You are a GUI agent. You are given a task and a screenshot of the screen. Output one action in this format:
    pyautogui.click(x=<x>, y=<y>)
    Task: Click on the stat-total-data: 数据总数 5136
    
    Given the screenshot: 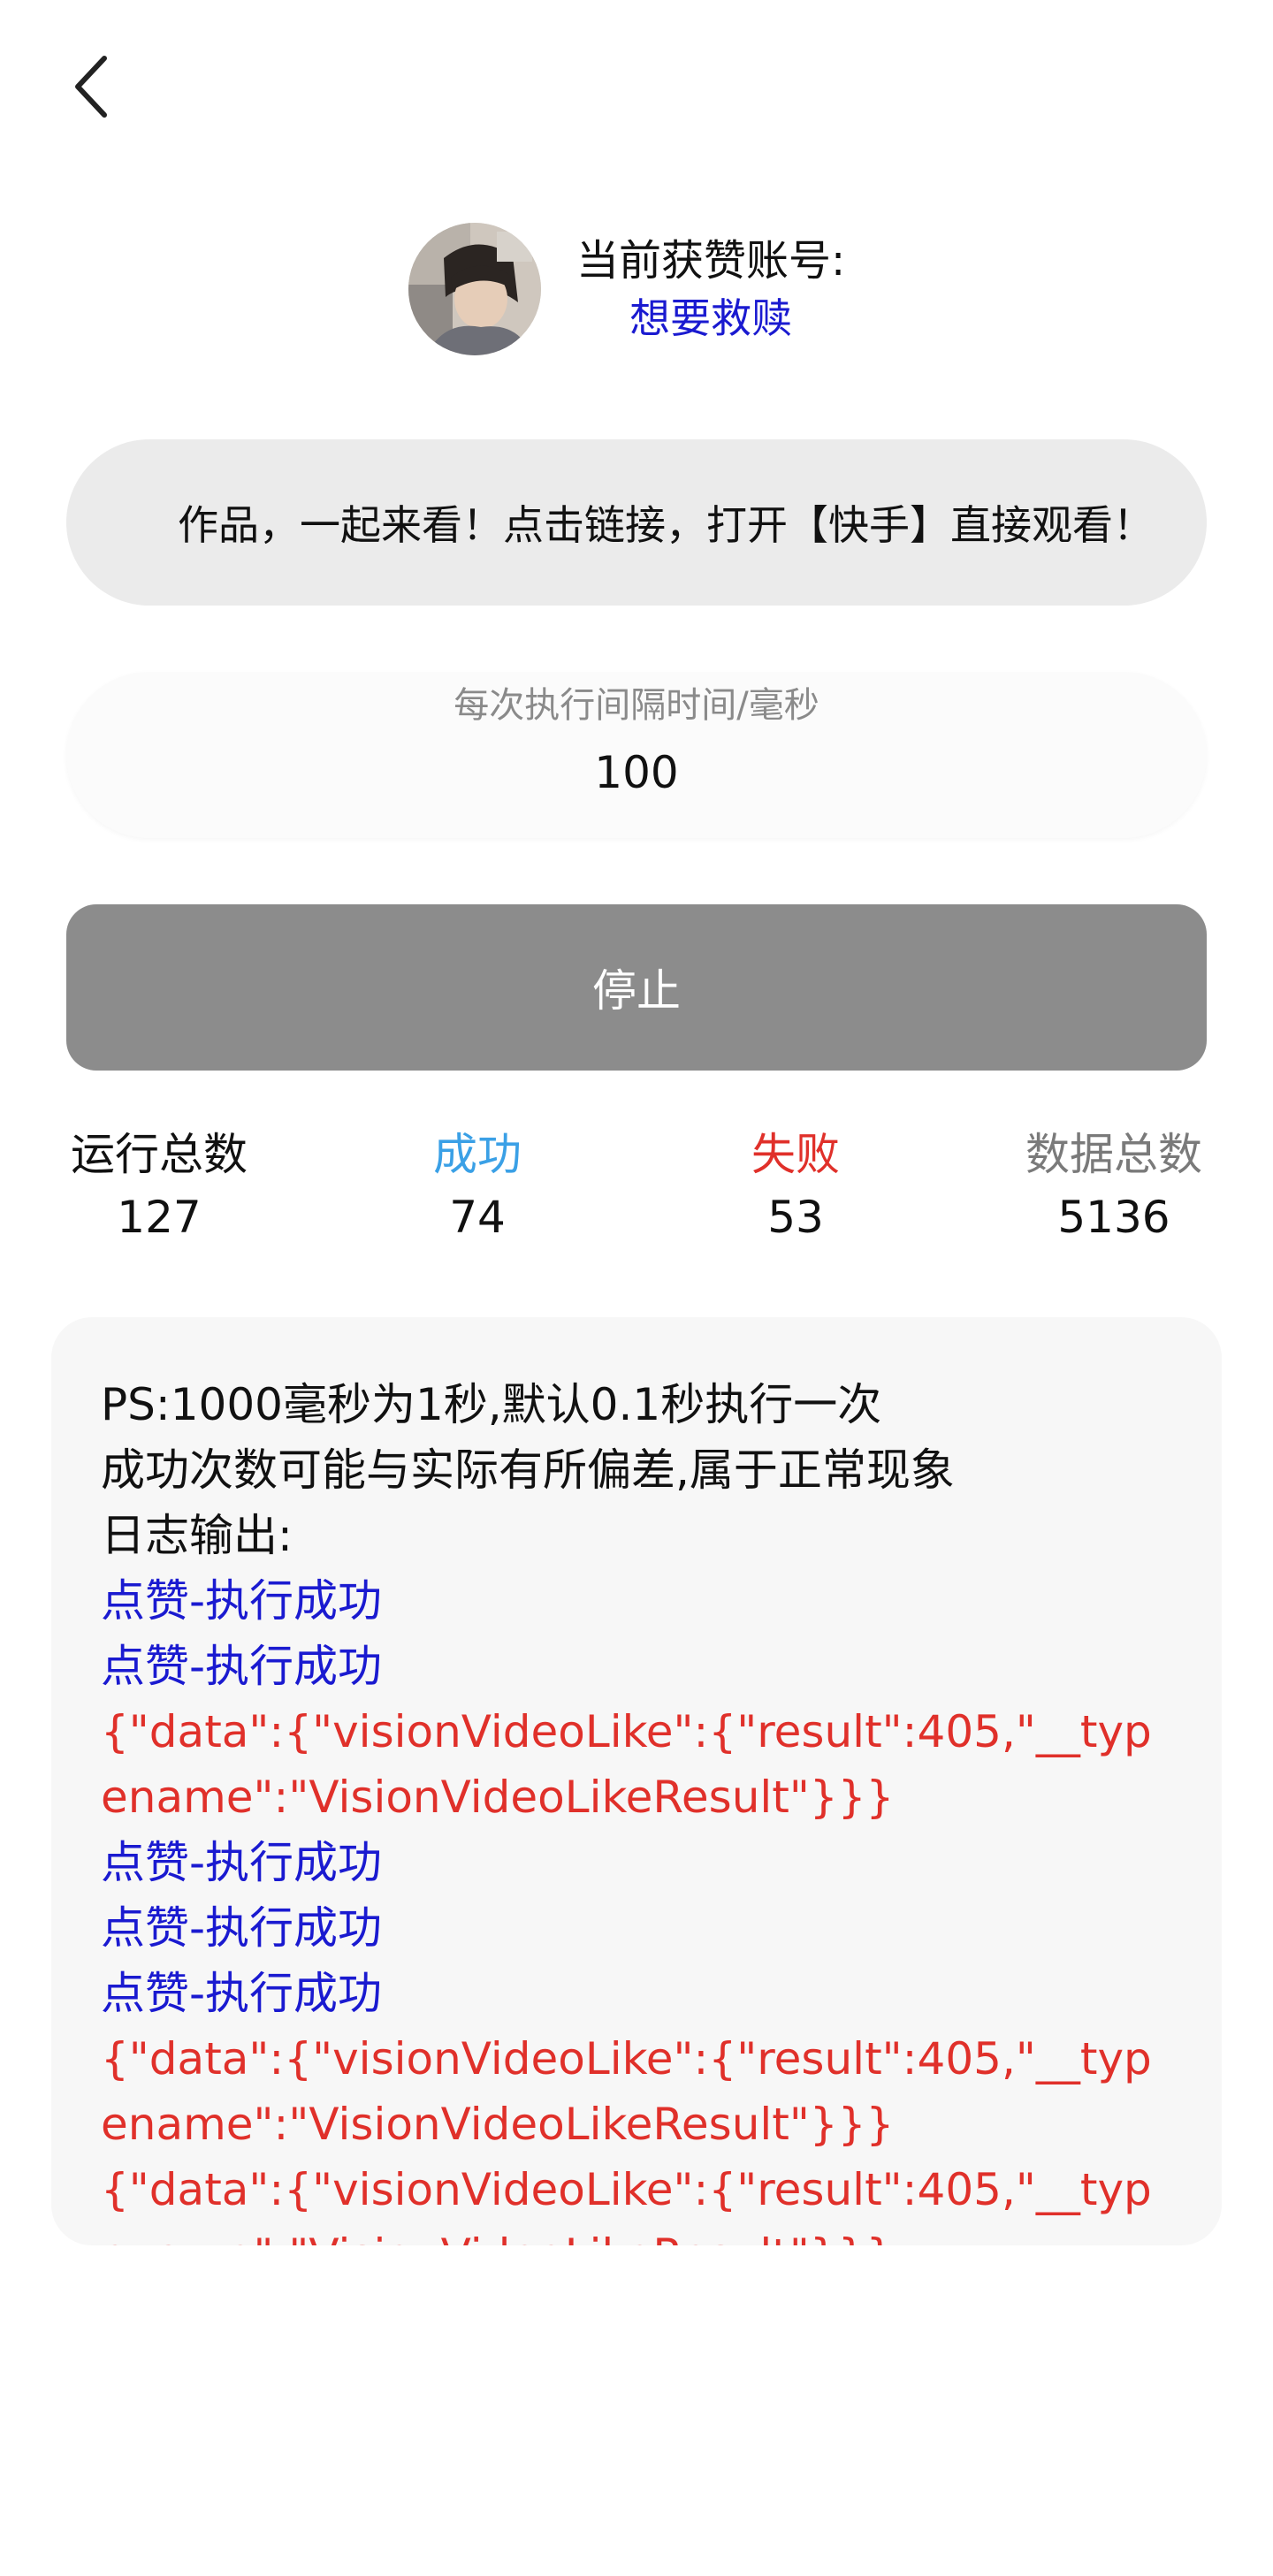 What is the action you would take?
    pyautogui.click(x=1113, y=1187)
    